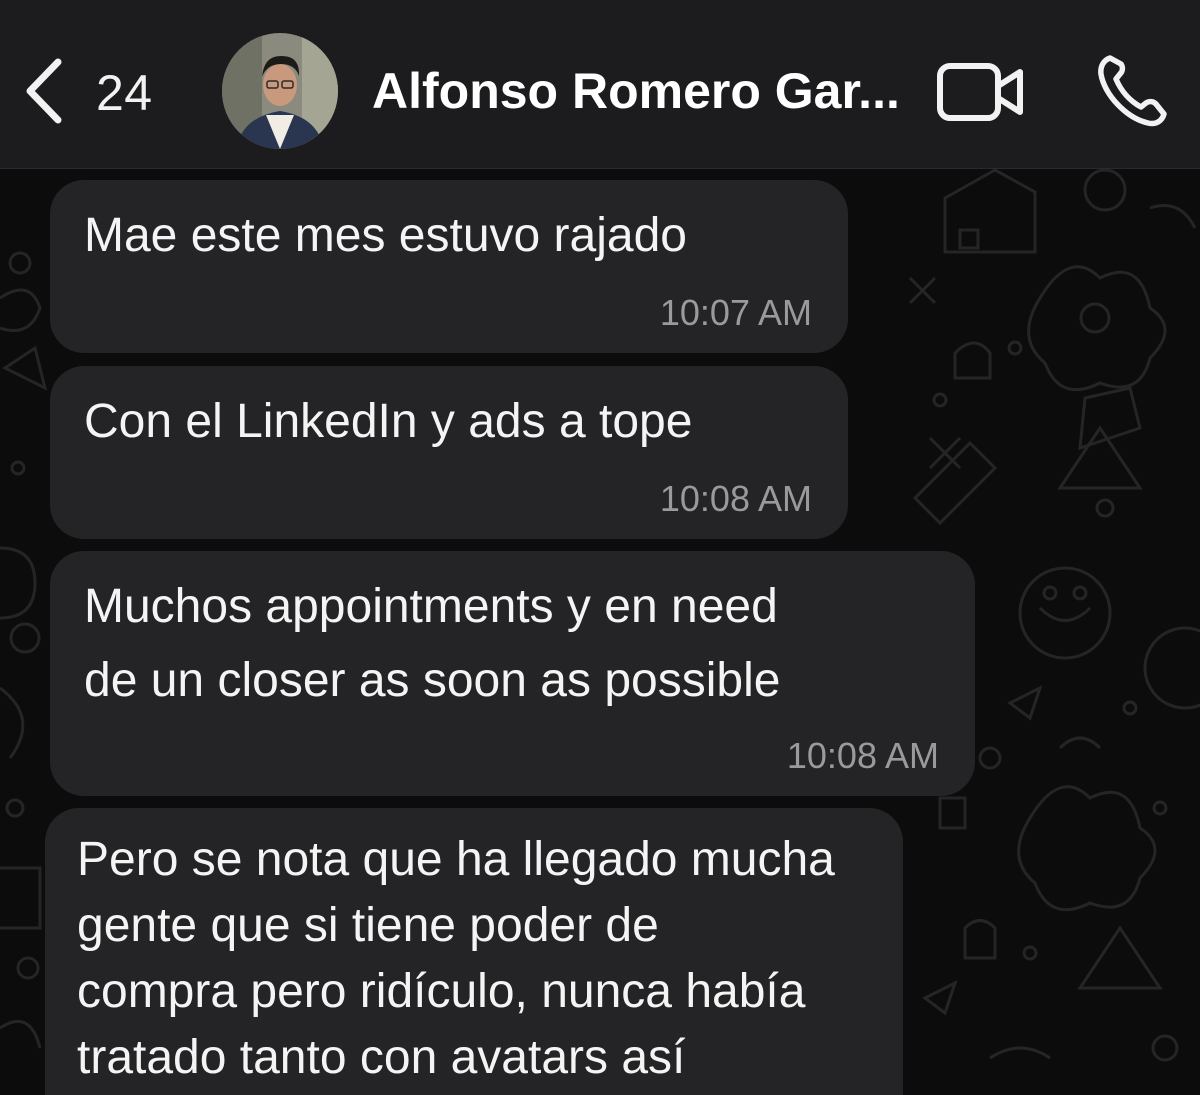 This screenshot has width=1200, height=1095. Describe the element at coordinates (388, 421) in the screenshot. I see `message-text: Con el LinkedIn y ads a tope` at that location.